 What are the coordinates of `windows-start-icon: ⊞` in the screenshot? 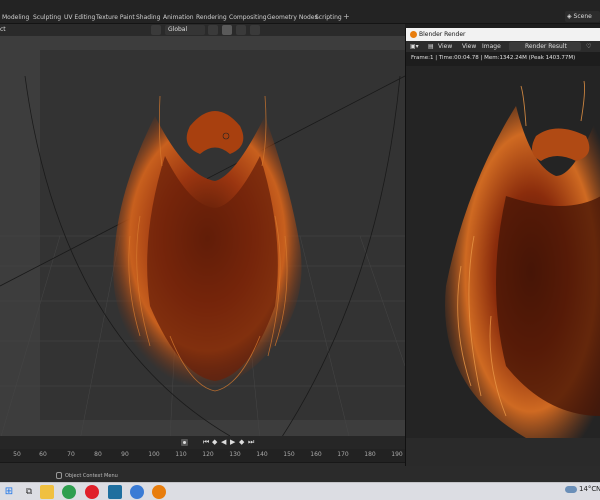 It's located at (9, 492).